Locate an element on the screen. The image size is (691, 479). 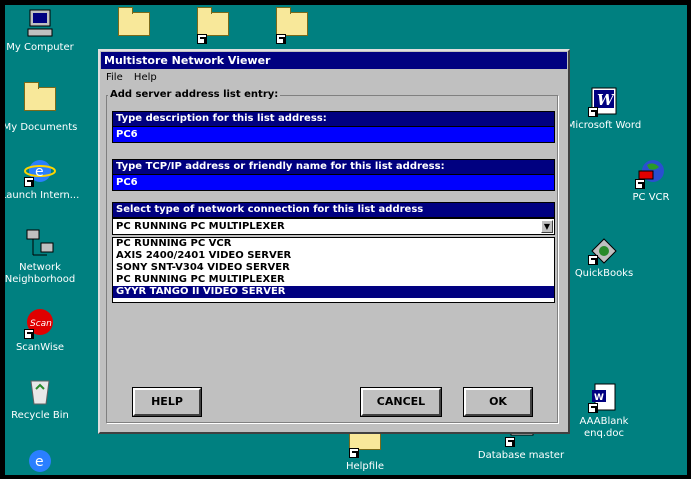
desktop-icon-internet-bottom: e is located at coordinates (45, 460).